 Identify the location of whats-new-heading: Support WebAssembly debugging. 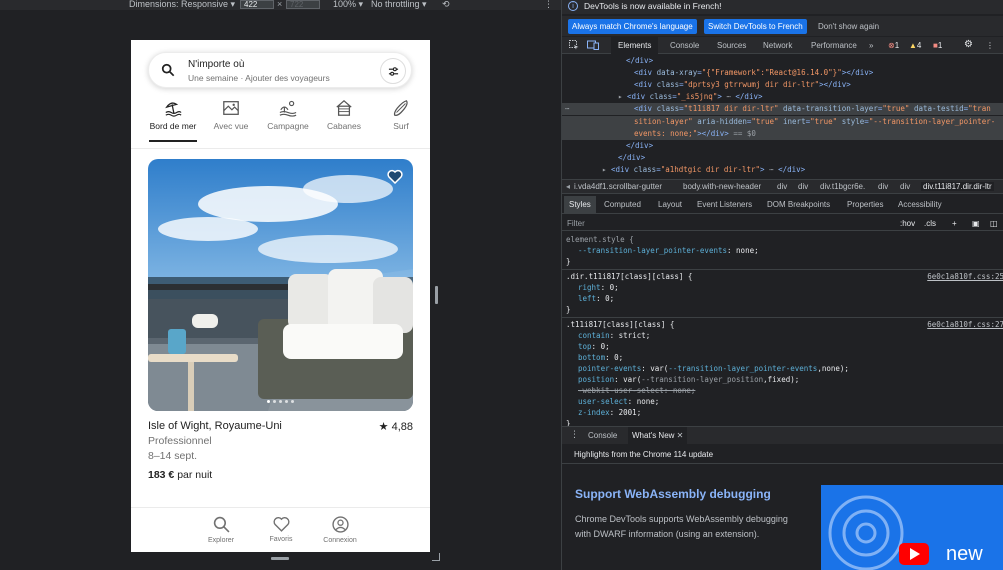
(673, 494).